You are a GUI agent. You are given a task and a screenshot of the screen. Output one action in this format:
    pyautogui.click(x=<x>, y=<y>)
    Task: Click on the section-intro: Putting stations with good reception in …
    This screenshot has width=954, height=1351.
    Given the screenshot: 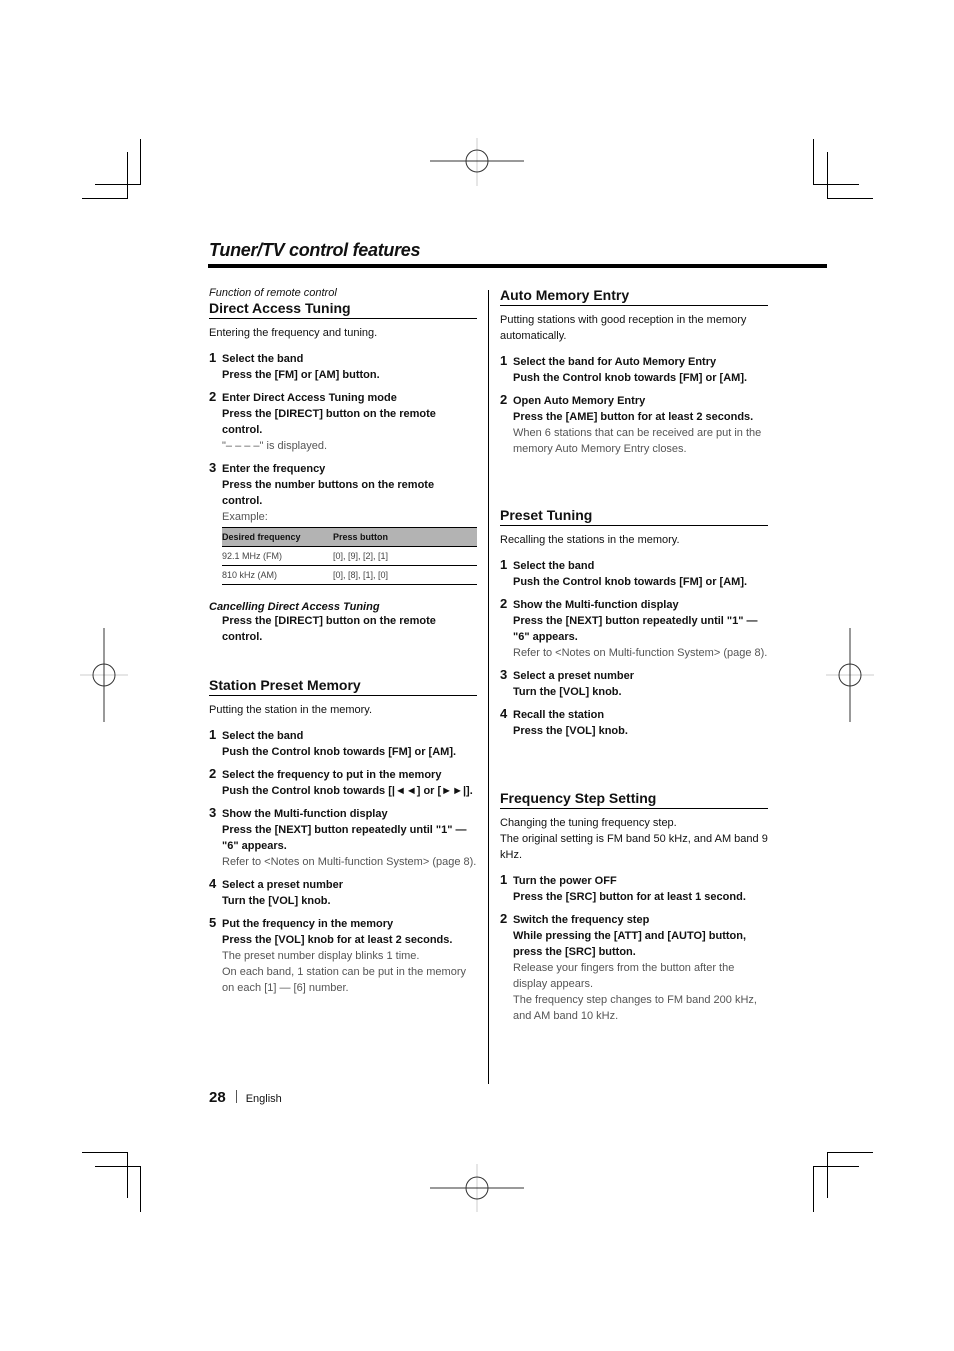 What is the action you would take?
    pyautogui.click(x=623, y=328)
    